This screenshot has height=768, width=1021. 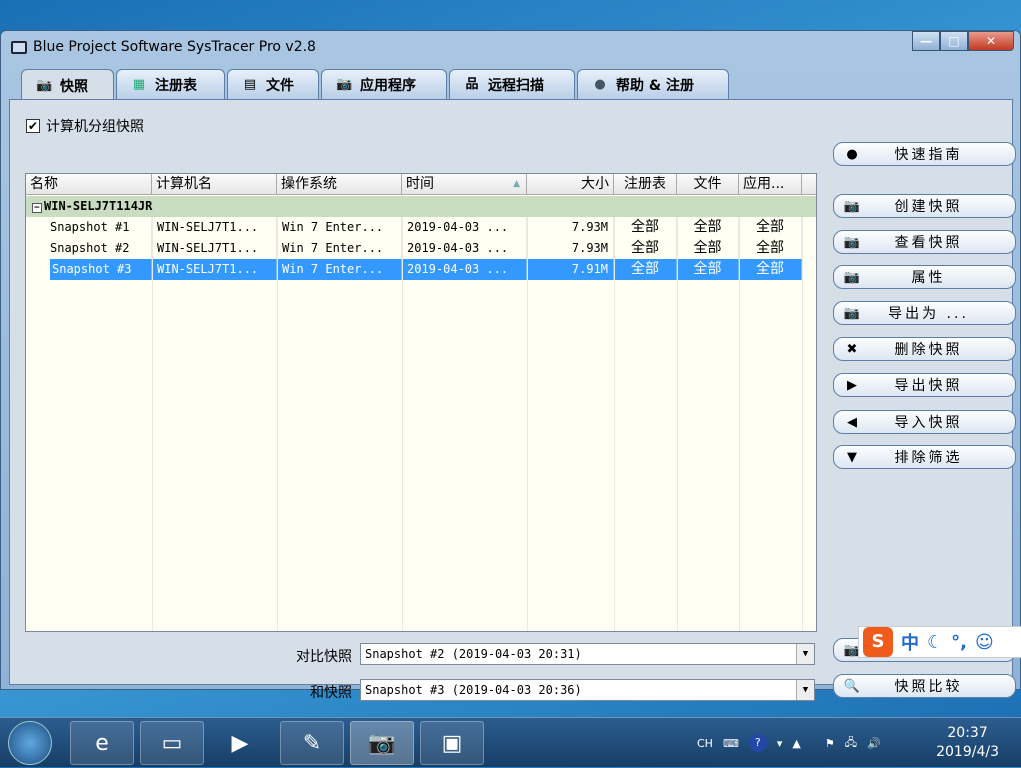 What do you see at coordinates (924, 206) in the screenshot?
I see `side-button-camera: 📷 创建快照` at bounding box center [924, 206].